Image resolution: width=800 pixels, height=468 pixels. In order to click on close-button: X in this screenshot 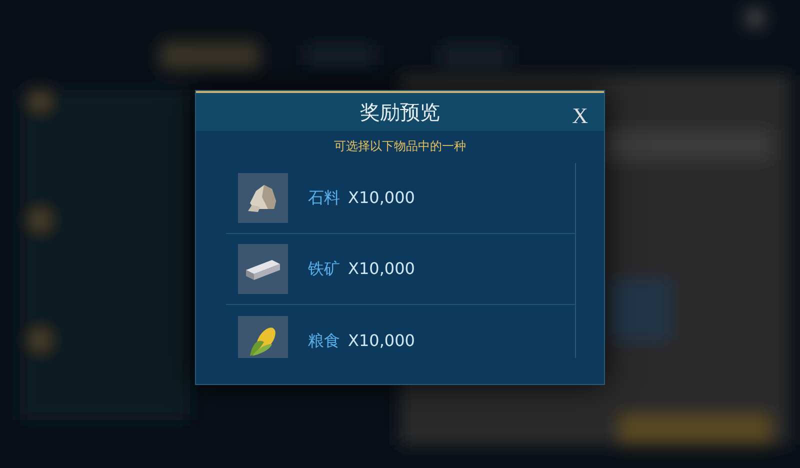, I will do `click(580, 115)`.